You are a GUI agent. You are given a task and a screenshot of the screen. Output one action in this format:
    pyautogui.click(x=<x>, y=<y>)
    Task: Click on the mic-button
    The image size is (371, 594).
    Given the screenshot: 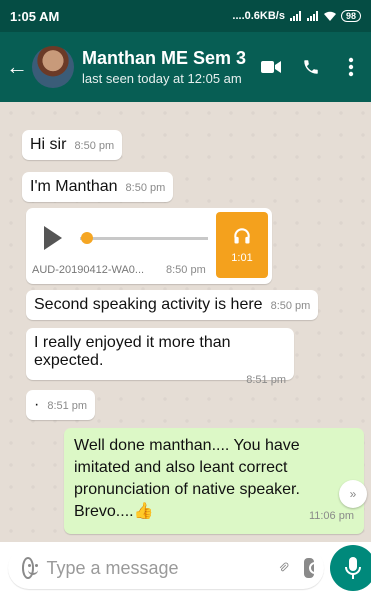 What is the action you would take?
    pyautogui.click(x=350, y=568)
    